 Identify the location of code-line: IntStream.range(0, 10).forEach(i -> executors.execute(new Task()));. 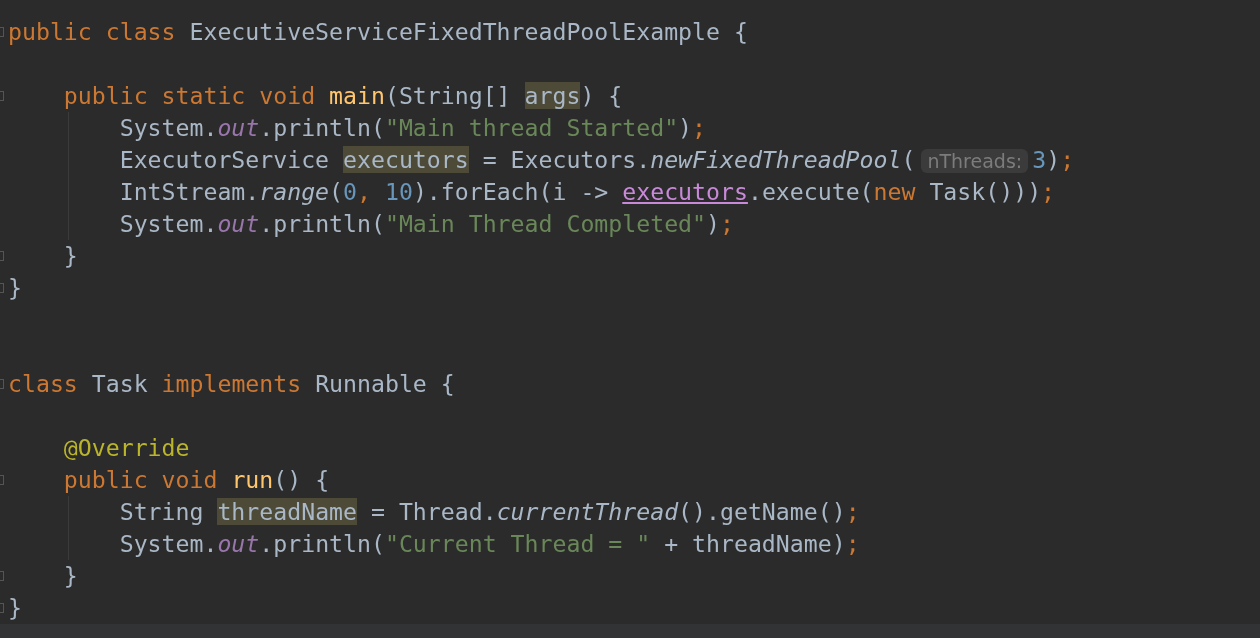
(587, 192).